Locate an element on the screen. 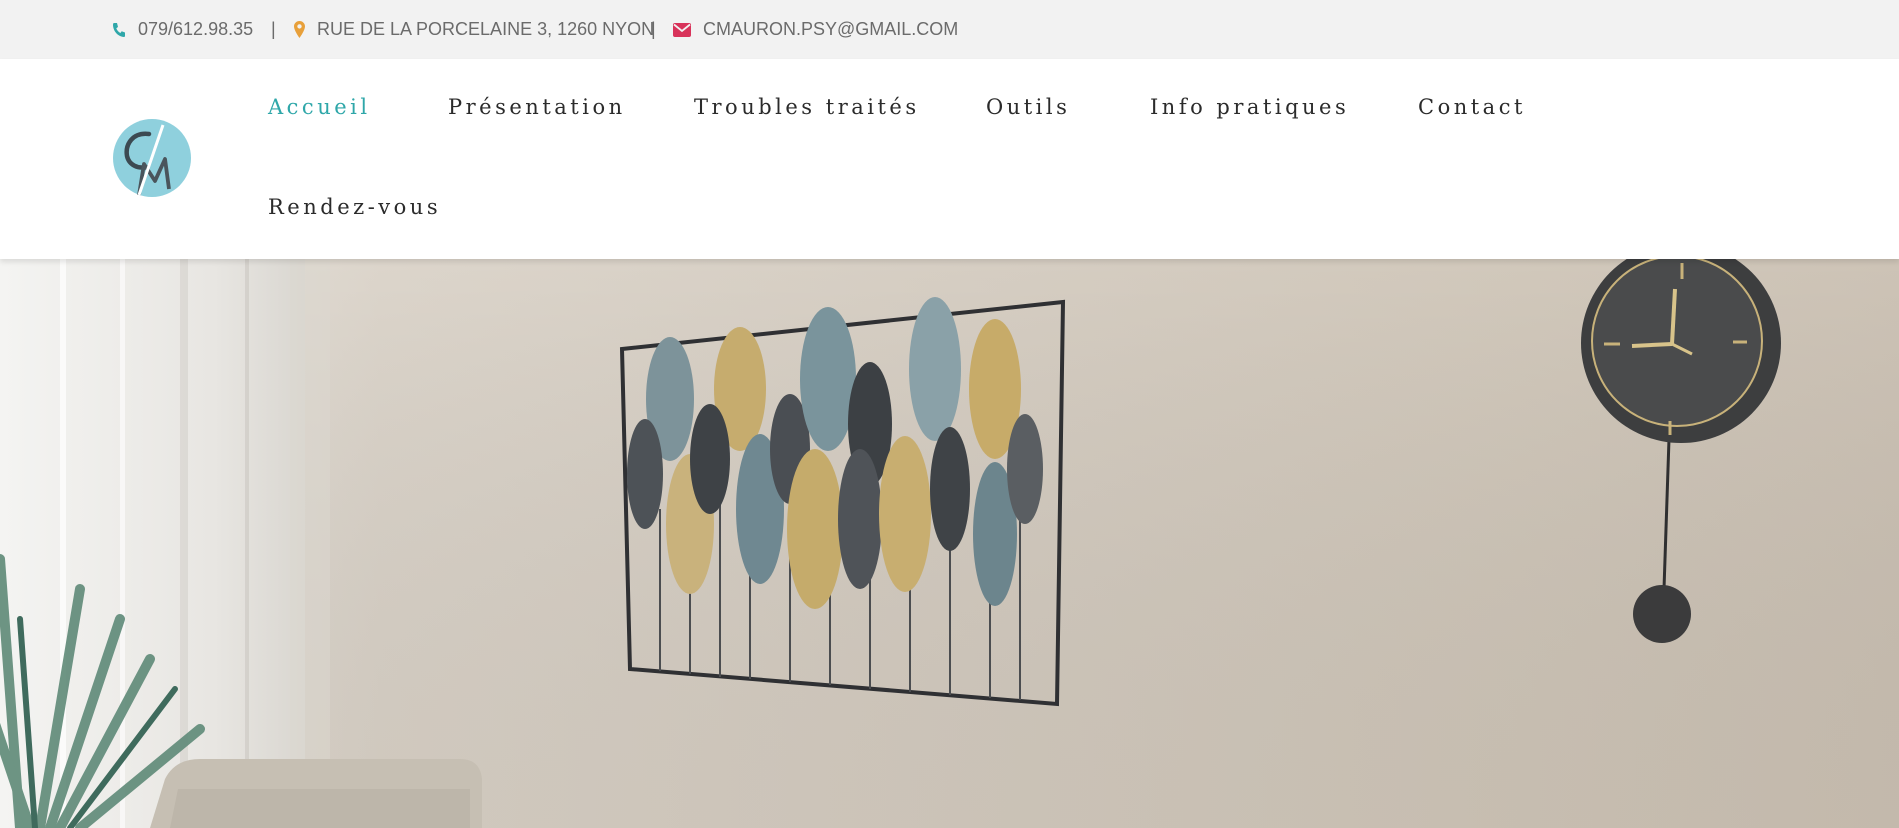 This screenshot has width=1899, height=828. cm-monogram-logo is located at coordinates (152, 158).